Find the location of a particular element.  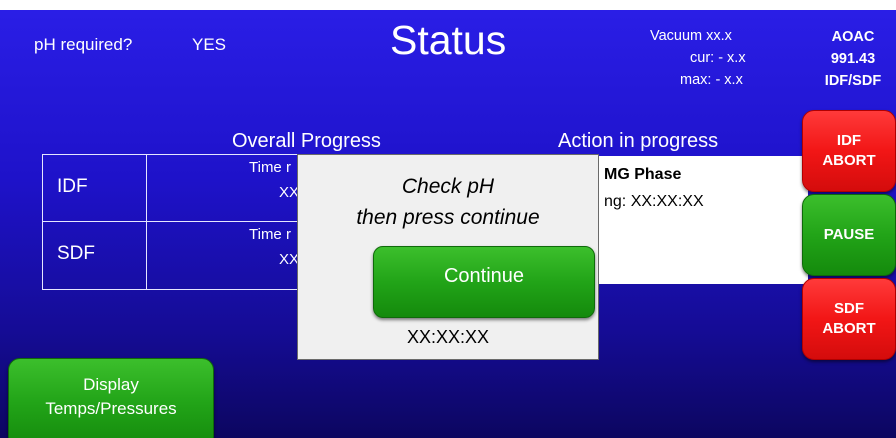

method-label: AOAC 991.43 IDF/SDF is located at coordinates (853, 59).